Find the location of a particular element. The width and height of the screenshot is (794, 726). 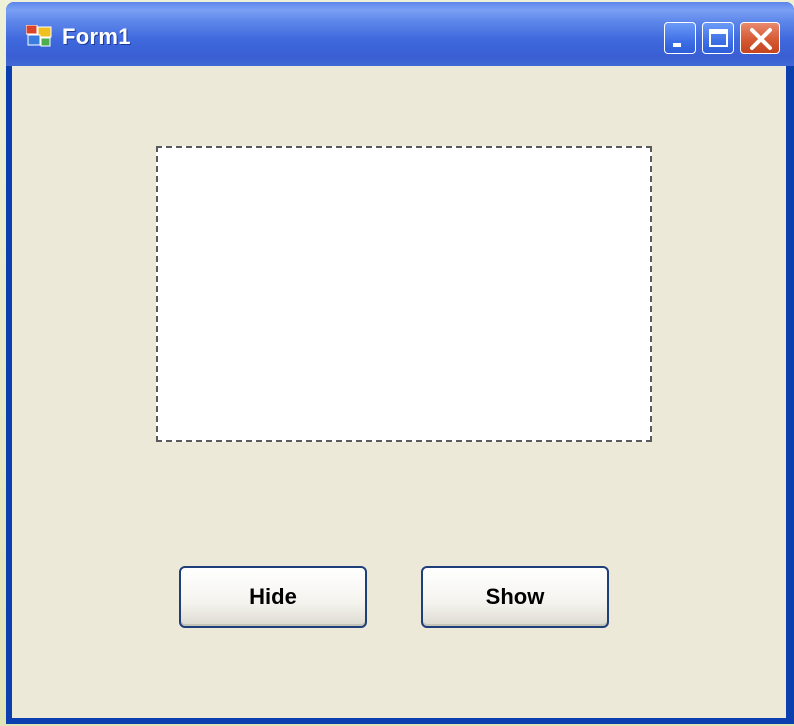

minimize-icon is located at coordinates (677, 45).